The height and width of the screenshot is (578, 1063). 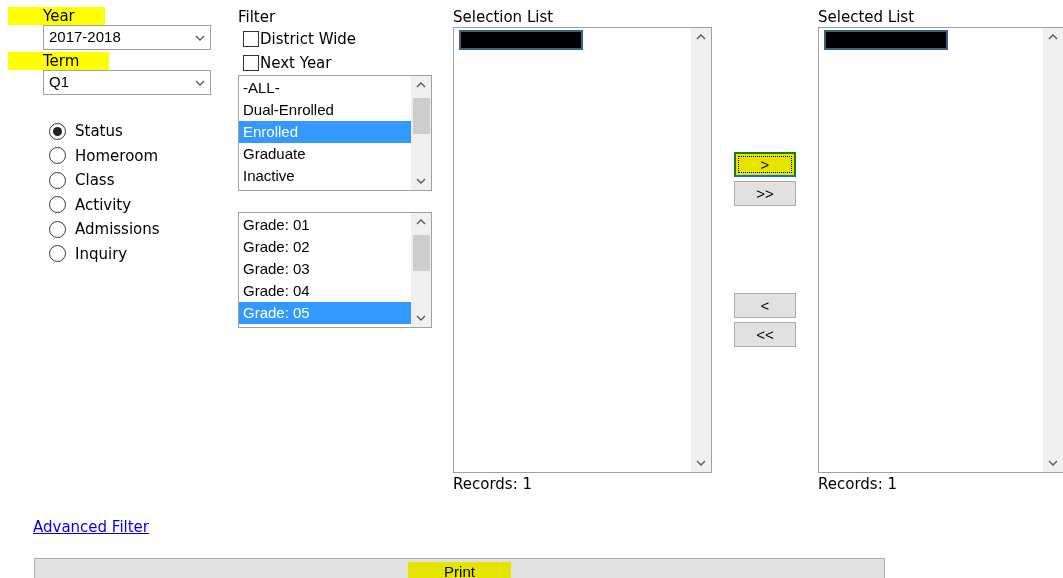 What do you see at coordinates (325, 269) in the screenshot?
I see `list-option: Grade: 03` at bounding box center [325, 269].